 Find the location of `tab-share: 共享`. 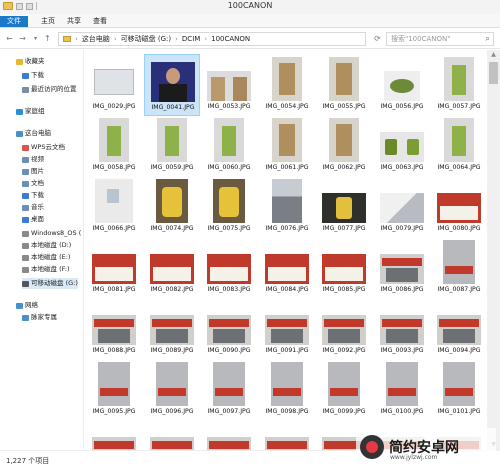

tab-share: 共享 is located at coordinates (74, 21).